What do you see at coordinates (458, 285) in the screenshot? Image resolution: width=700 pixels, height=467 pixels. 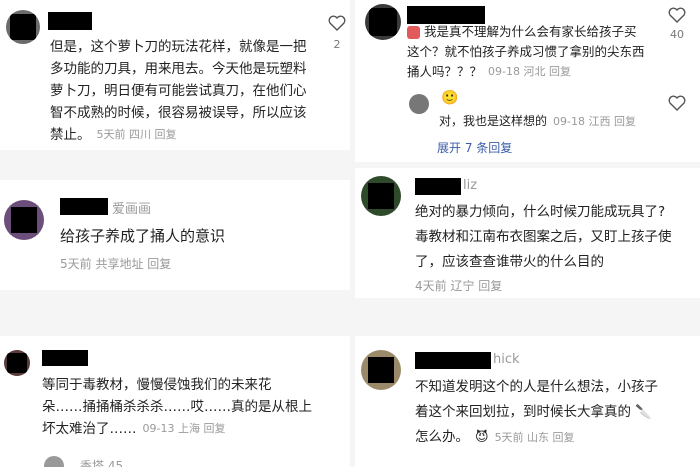 I see `comment-meta: 4天前 辽宁 回复` at bounding box center [458, 285].